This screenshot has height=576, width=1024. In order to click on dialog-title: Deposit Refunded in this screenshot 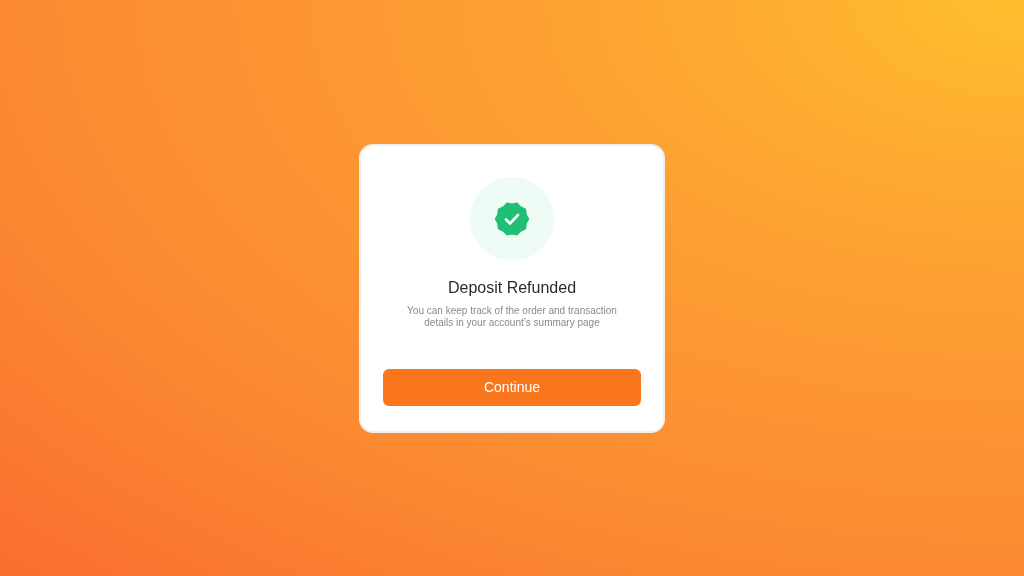, I will do `click(512, 287)`.